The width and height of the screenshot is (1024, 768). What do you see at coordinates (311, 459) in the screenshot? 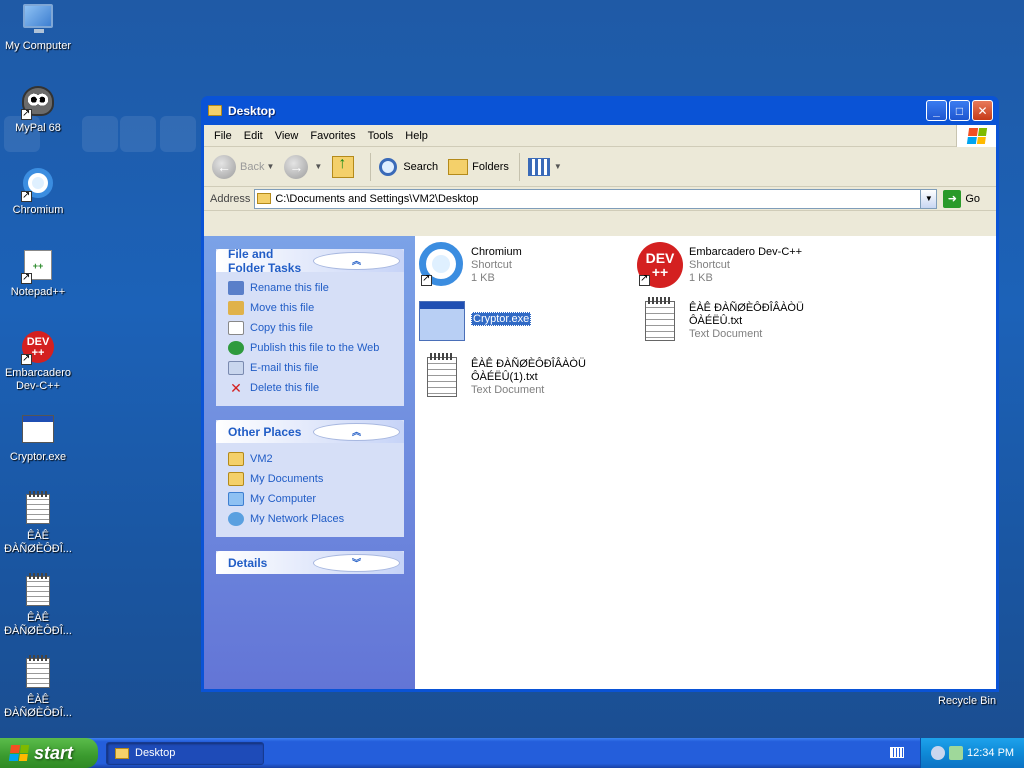
I see `place-vm2: VM2` at bounding box center [311, 459].